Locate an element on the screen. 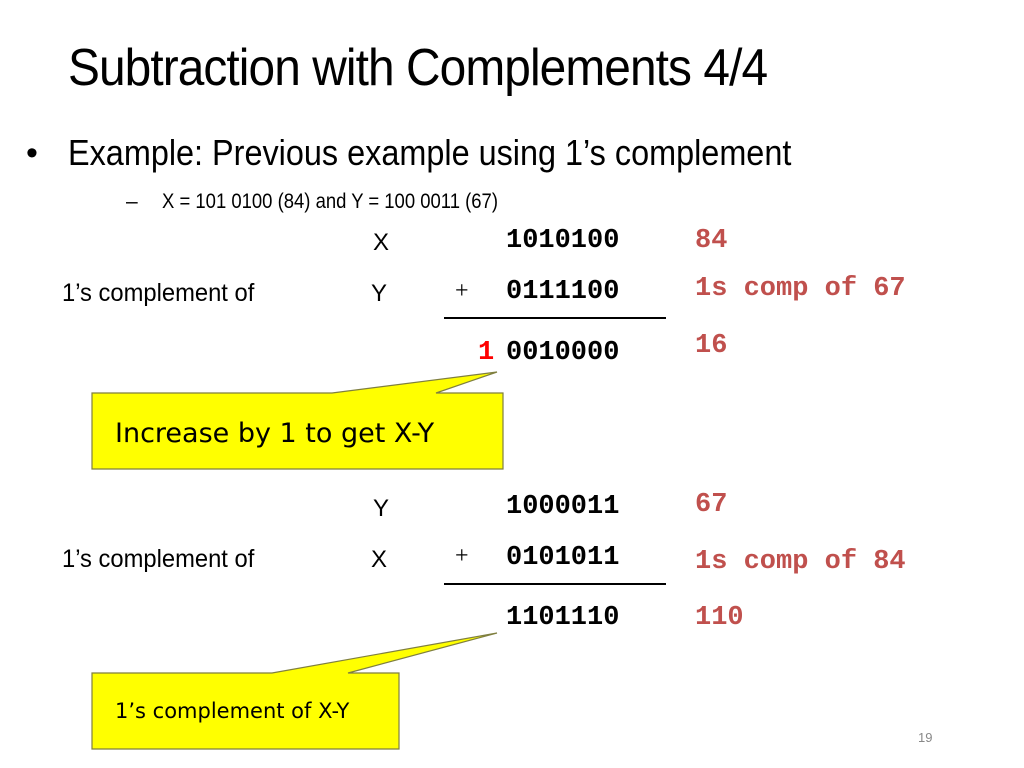 Image resolution: width=1024 pixels, height=768 pixels. binary-y-complement: 0111100 is located at coordinates (563, 292).